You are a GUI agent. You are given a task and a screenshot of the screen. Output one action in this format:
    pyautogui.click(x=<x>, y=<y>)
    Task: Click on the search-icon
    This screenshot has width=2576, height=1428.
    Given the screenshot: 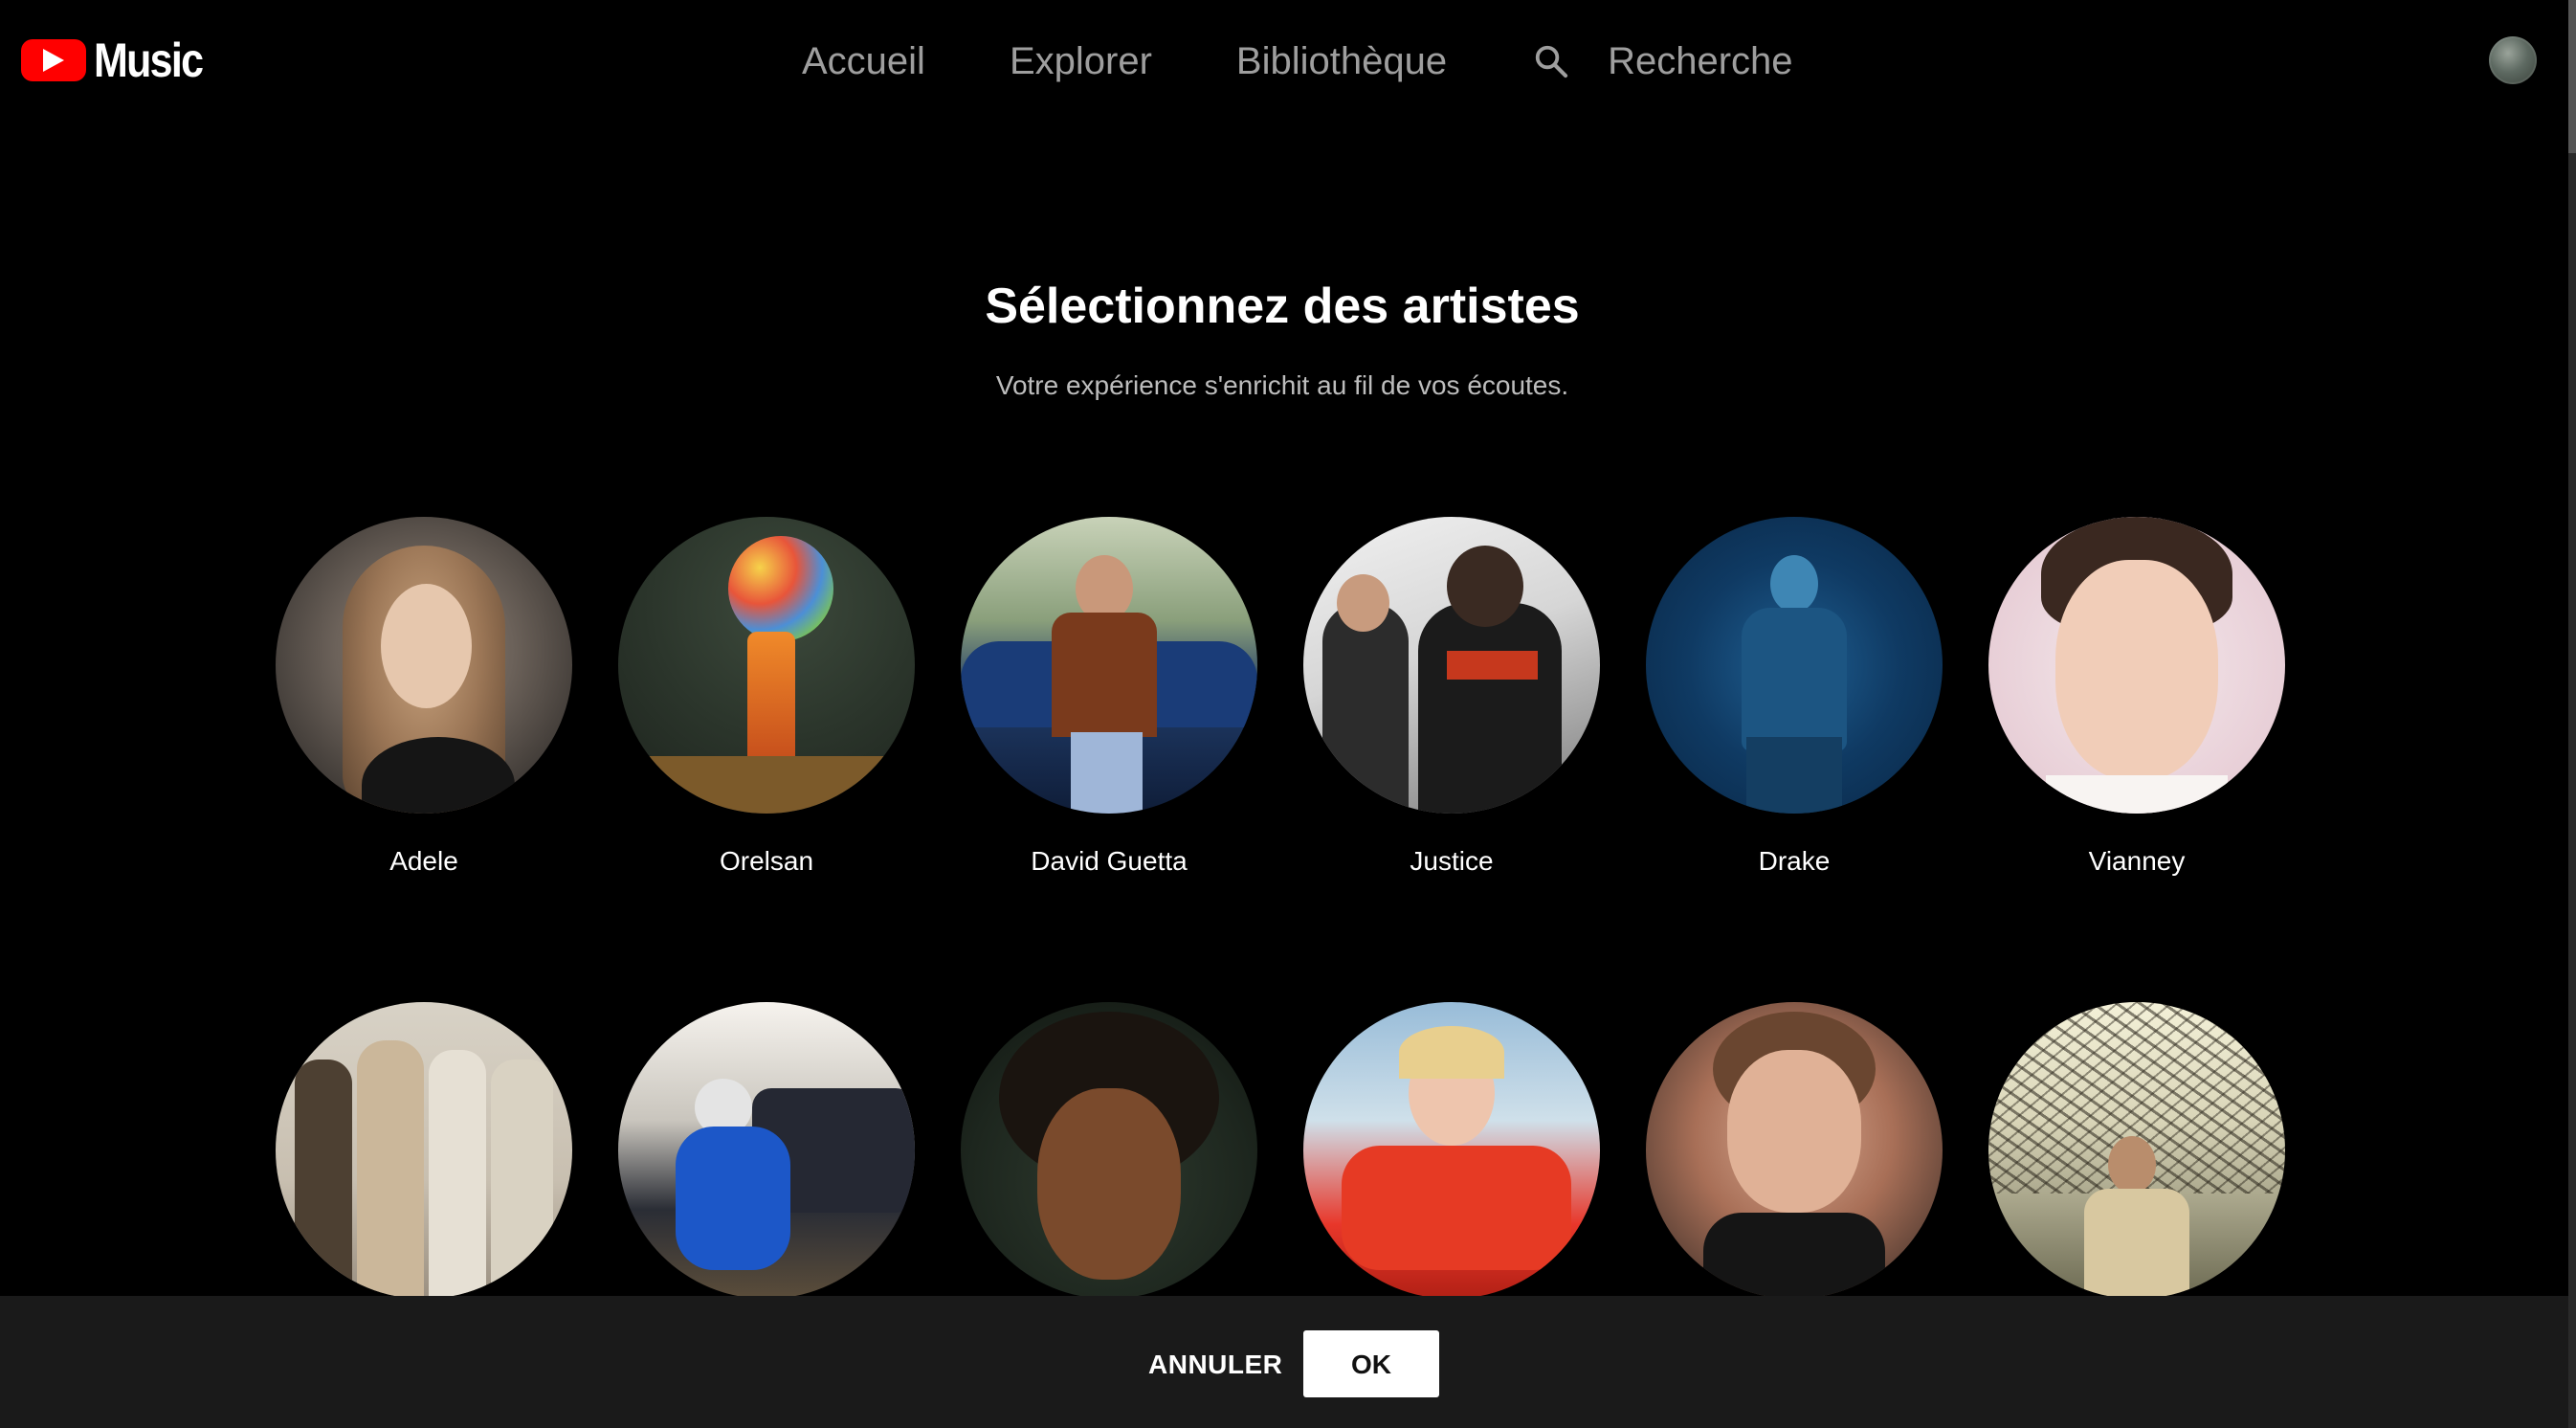 What is the action you would take?
    pyautogui.click(x=1551, y=61)
    